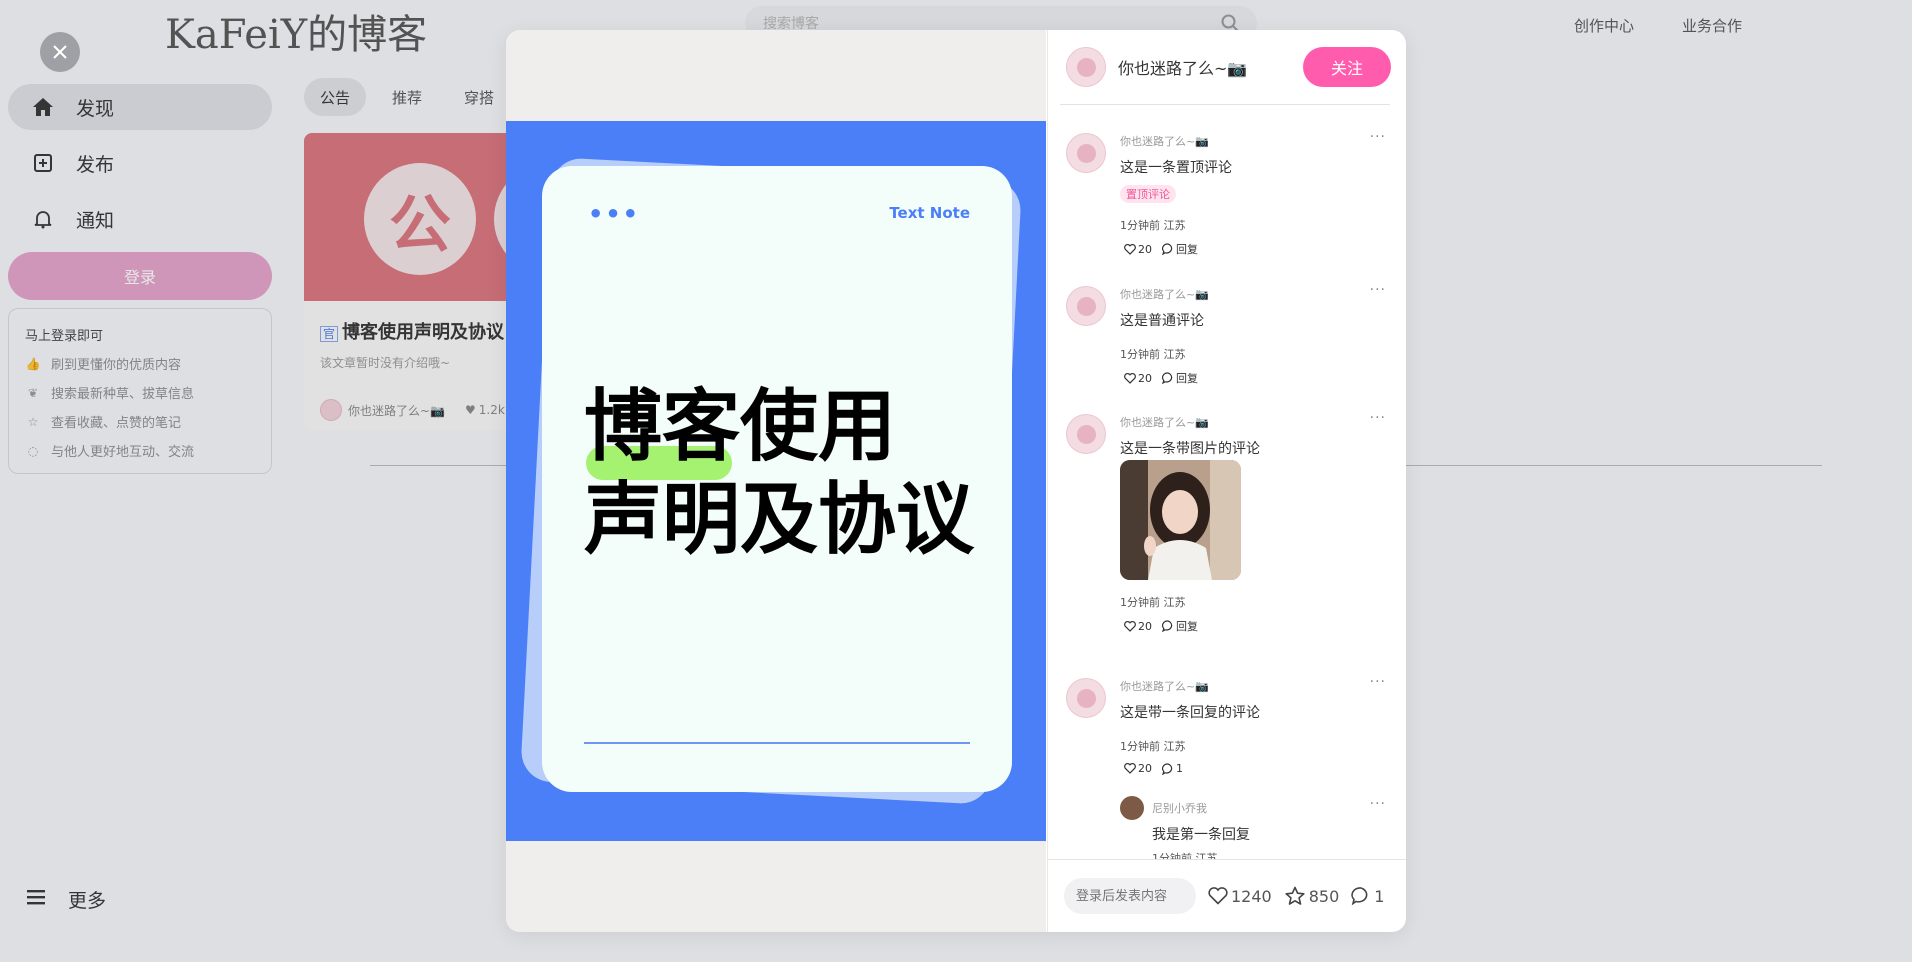 This screenshot has height=962, width=1912. Describe the element at coordinates (614, 214) in the screenshot. I see `dots-icon: •••` at that location.